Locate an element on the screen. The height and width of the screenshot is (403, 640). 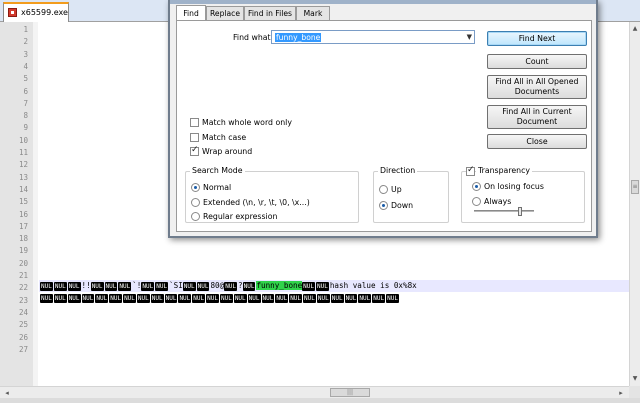
line-number: 18 is located at coordinates (23, 239).